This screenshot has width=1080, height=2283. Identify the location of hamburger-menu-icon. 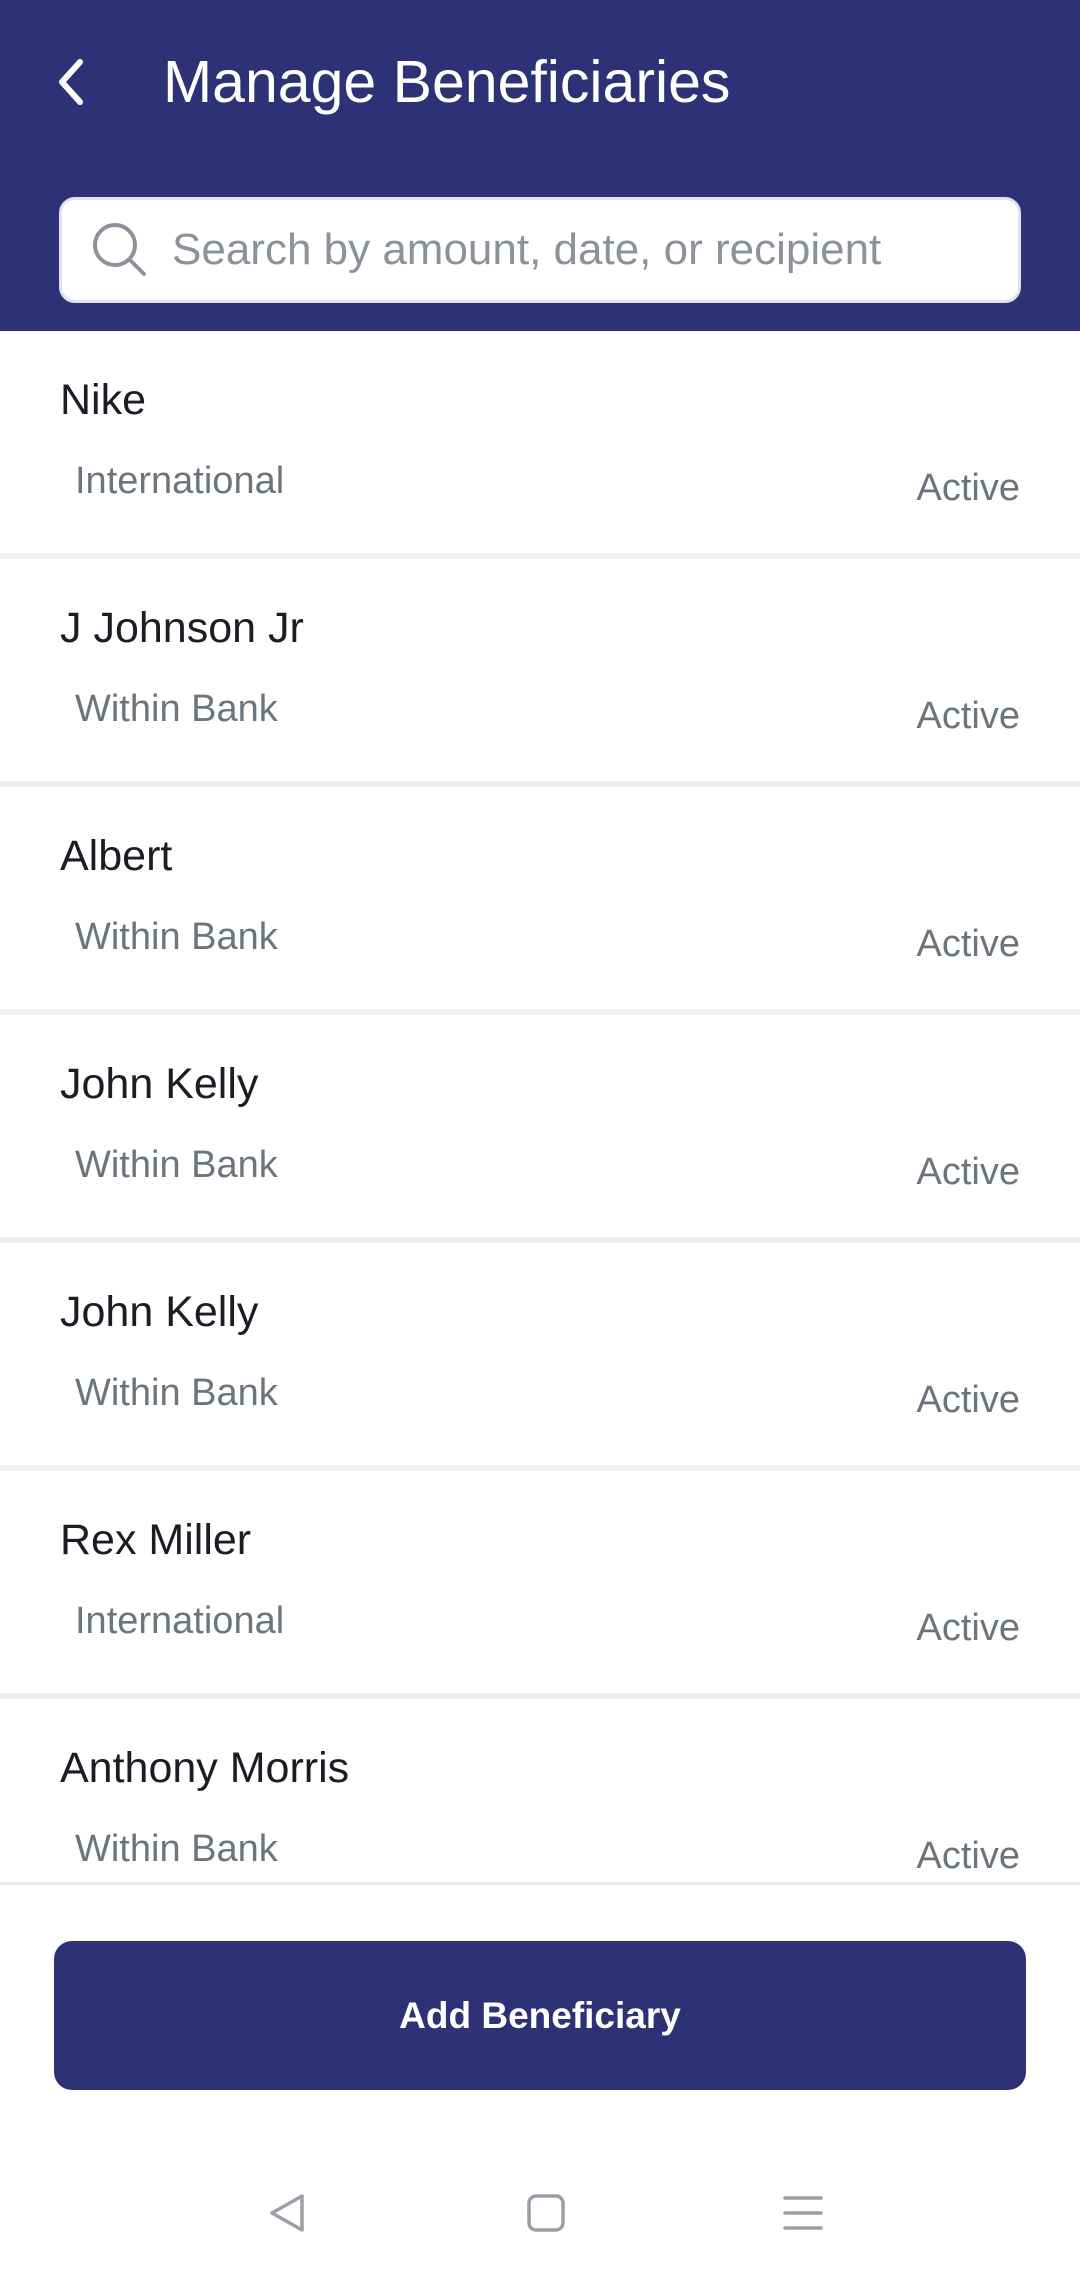
(803, 2213).